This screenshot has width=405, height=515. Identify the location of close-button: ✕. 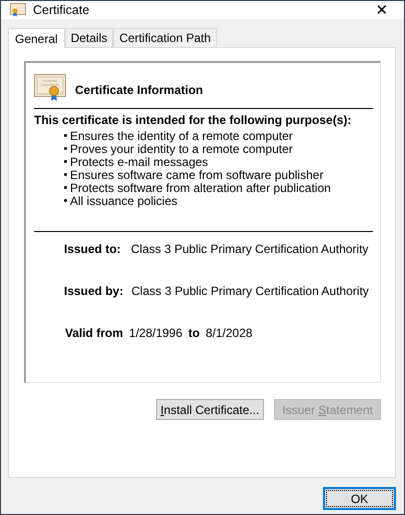
(382, 10).